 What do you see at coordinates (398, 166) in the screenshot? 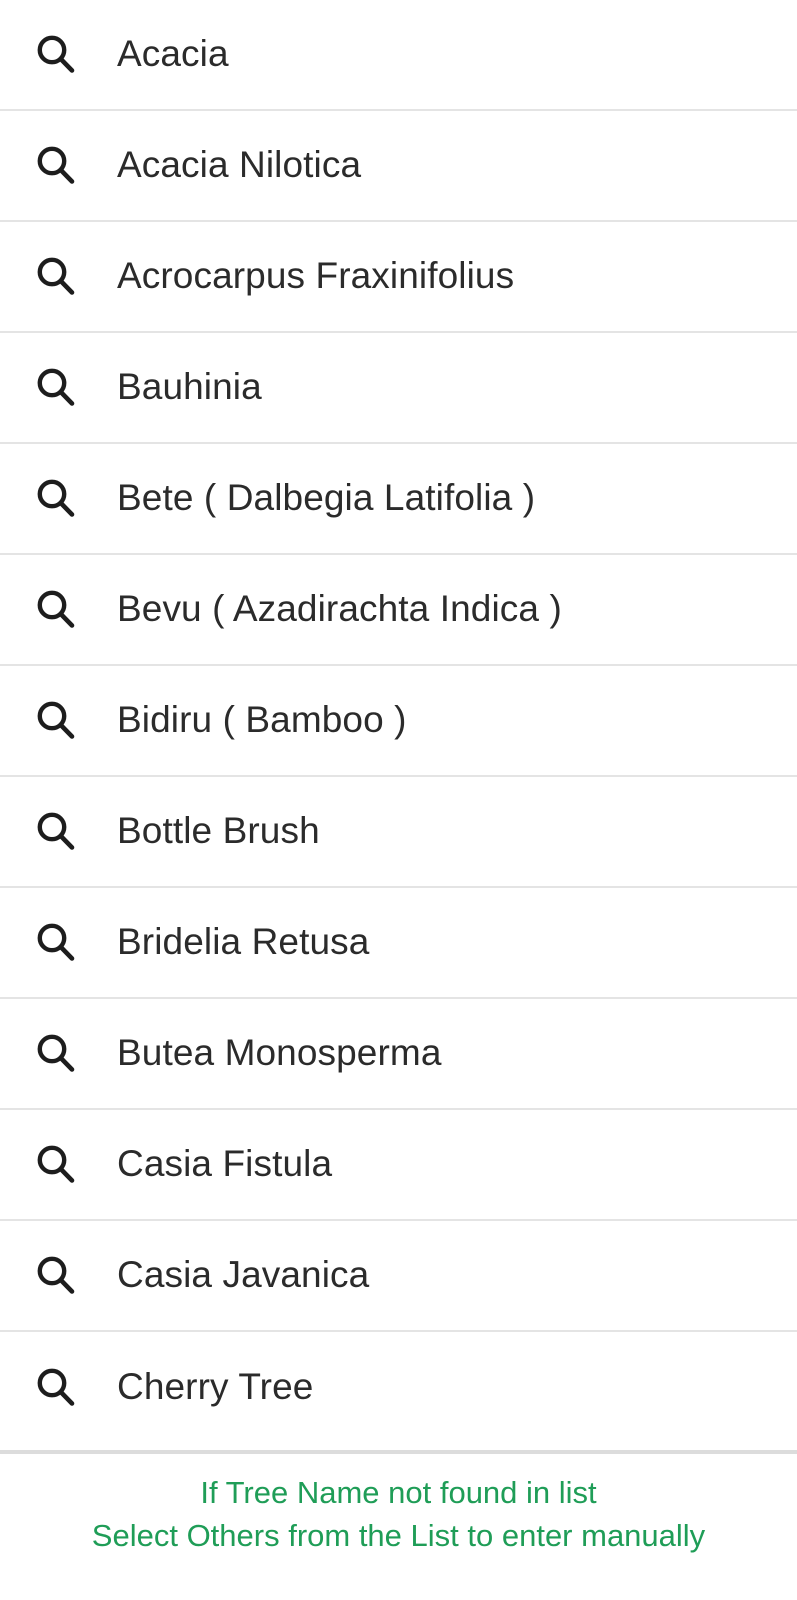
I see `suggestion-row: Acacia Nilotica` at bounding box center [398, 166].